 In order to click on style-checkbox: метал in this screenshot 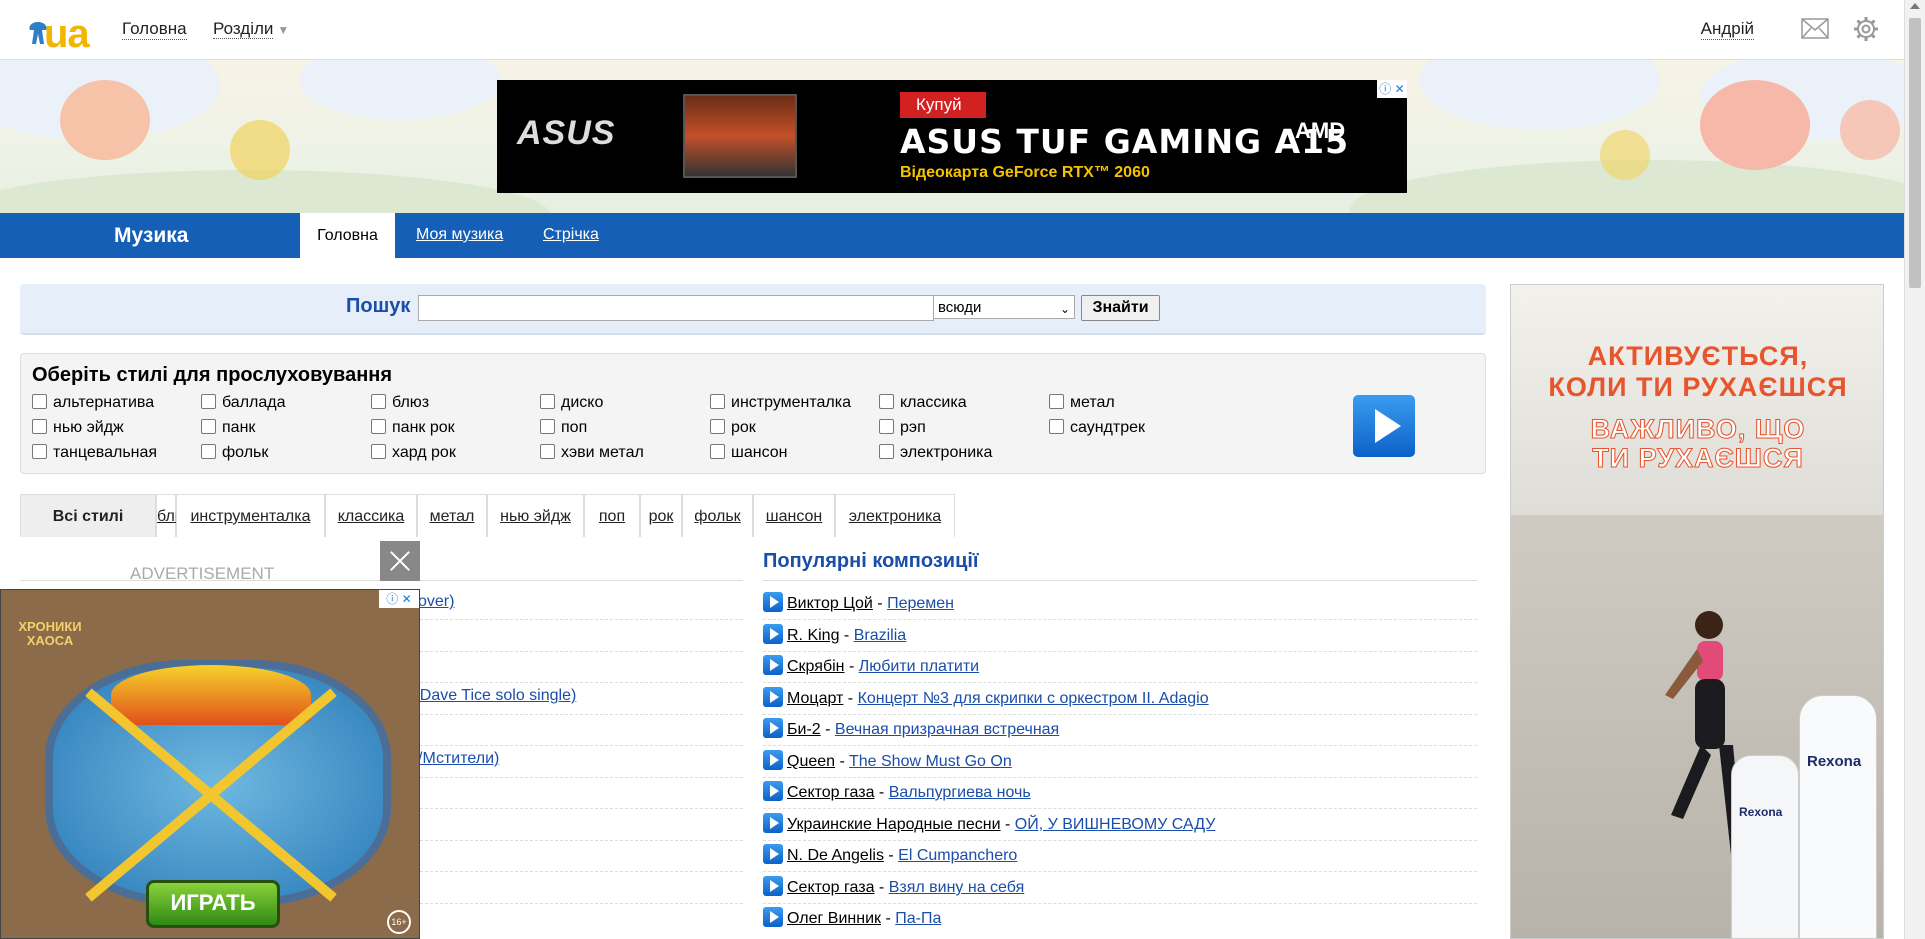, I will do `click(1082, 403)`.